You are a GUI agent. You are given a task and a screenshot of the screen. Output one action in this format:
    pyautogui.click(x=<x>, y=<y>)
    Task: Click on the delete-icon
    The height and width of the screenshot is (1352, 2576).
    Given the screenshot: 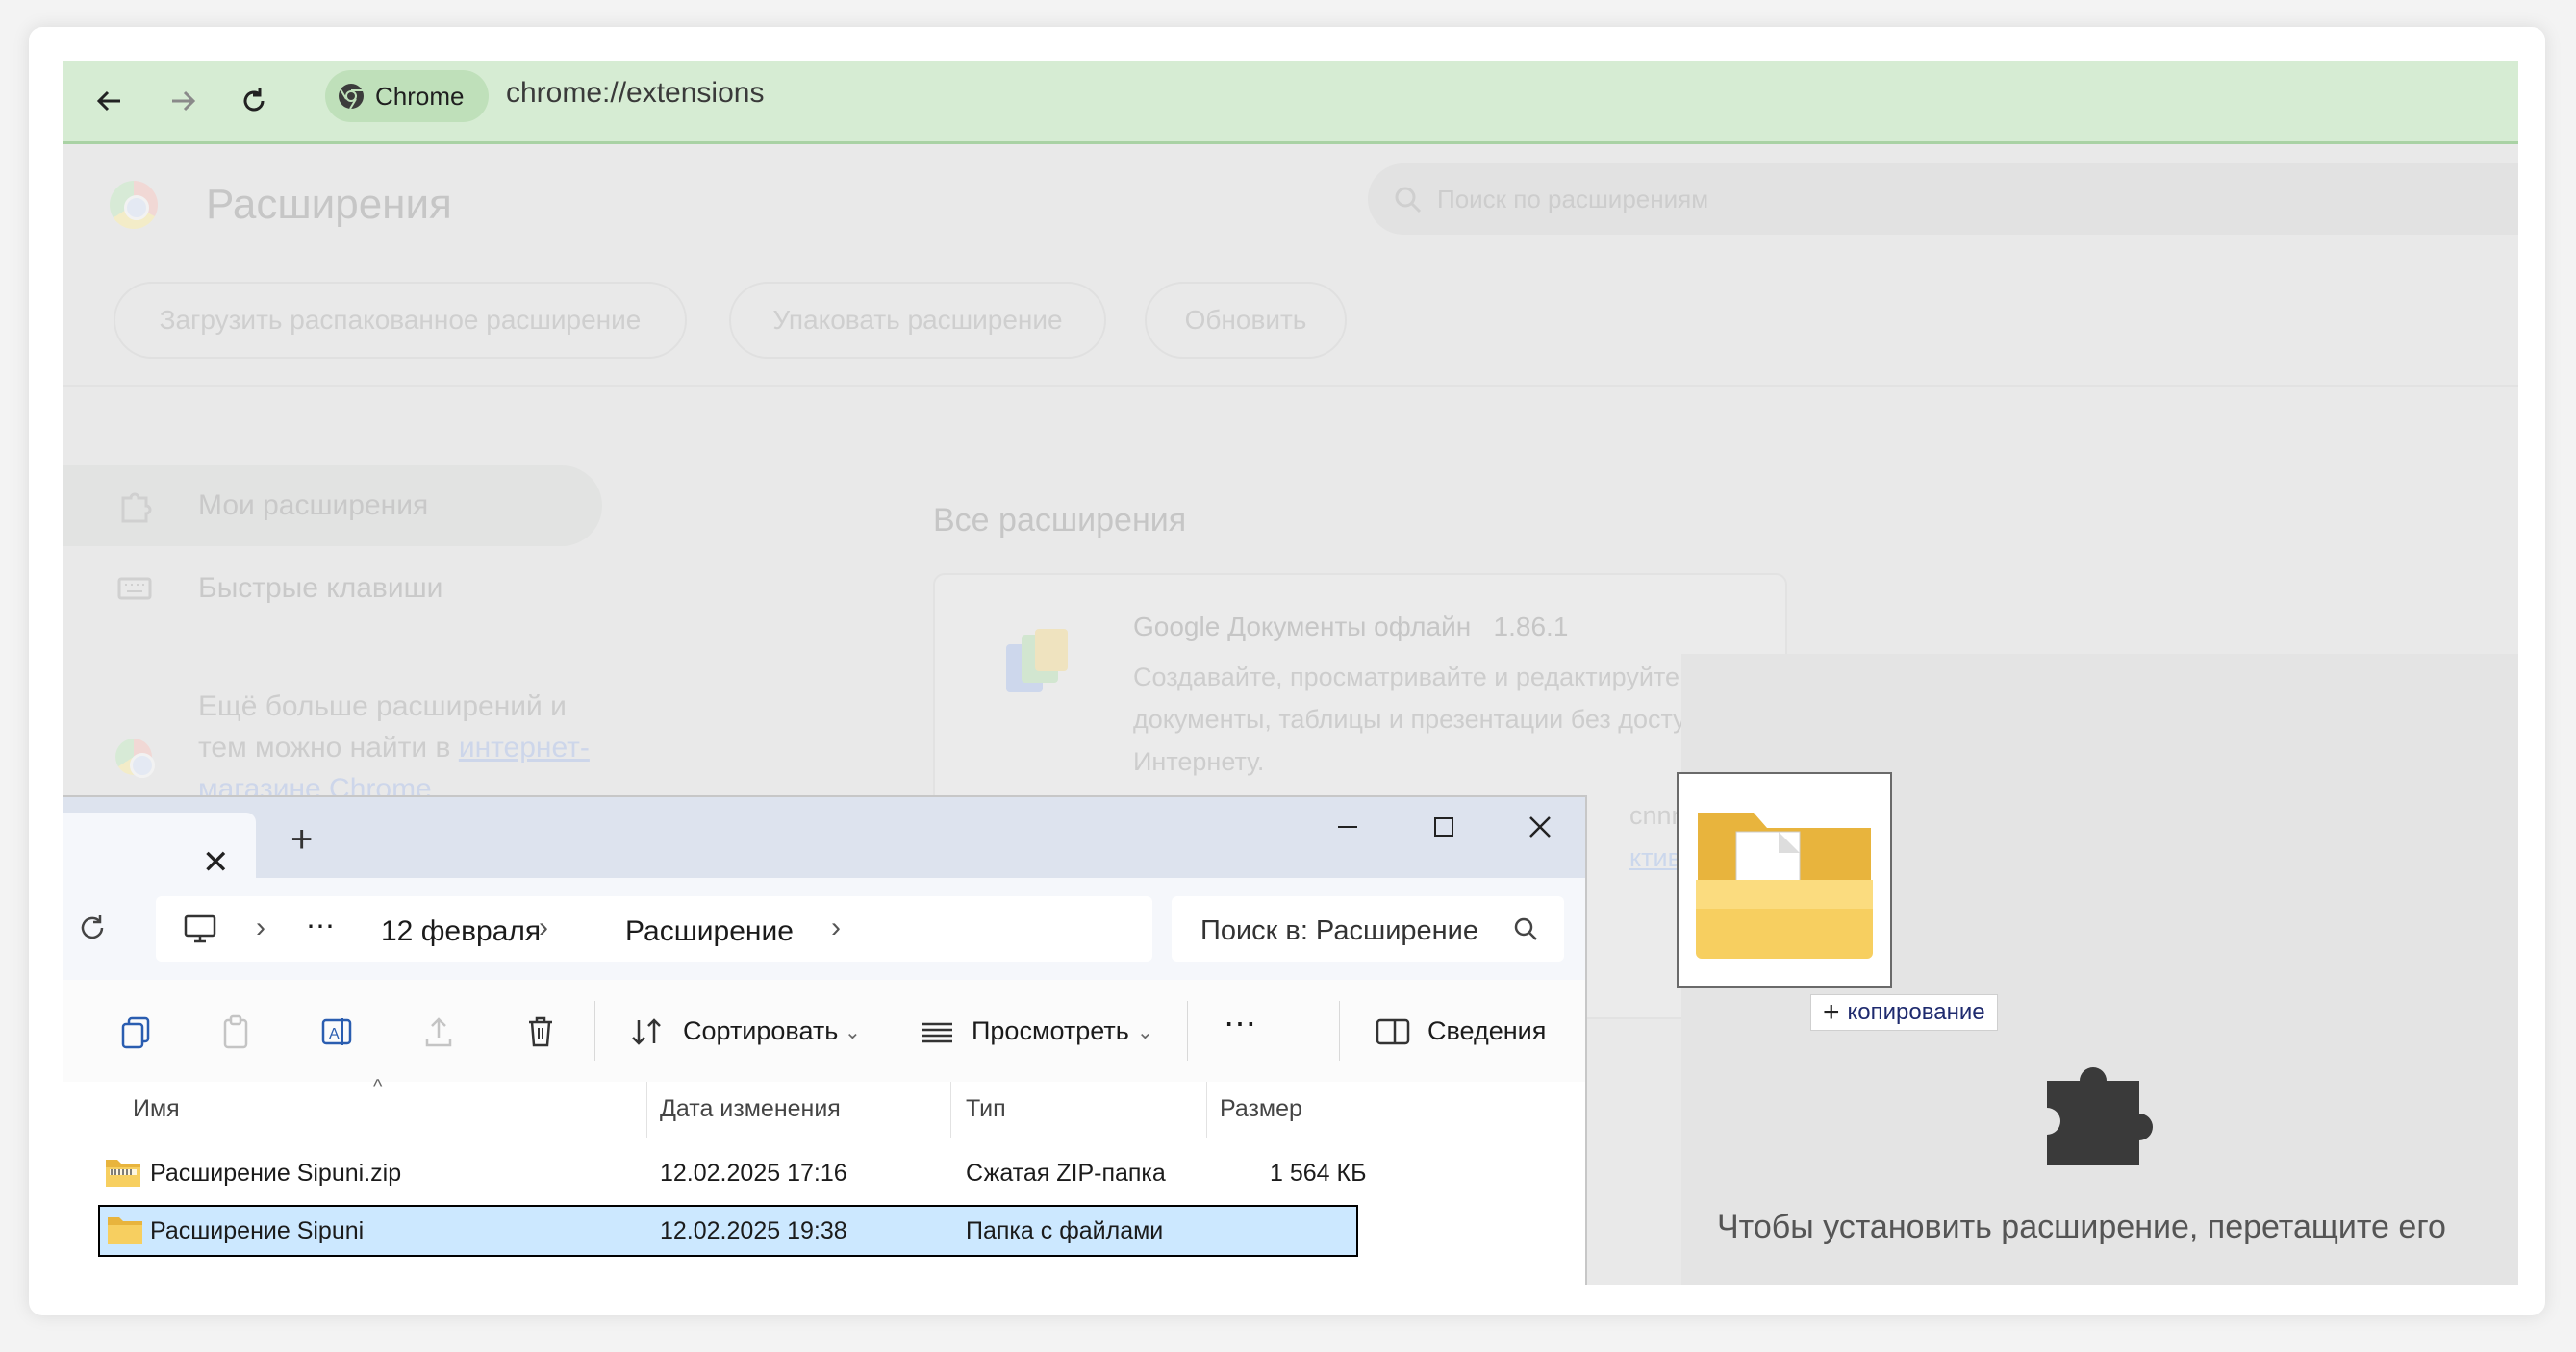 What is the action you would take?
    pyautogui.click(x=541, y=1032)
    